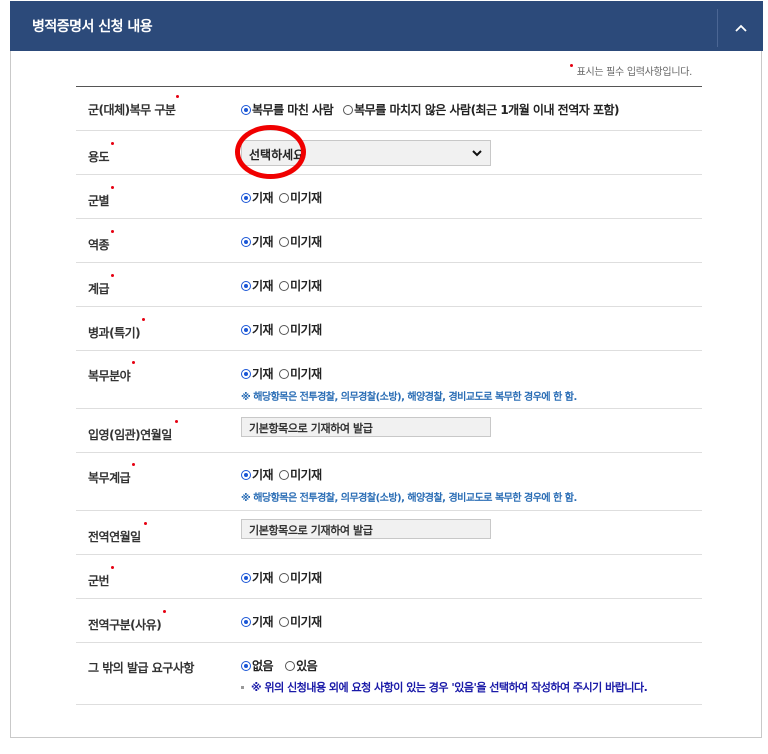  I want to click on radio-branch-exclude: 미기재, so click(300, 197).